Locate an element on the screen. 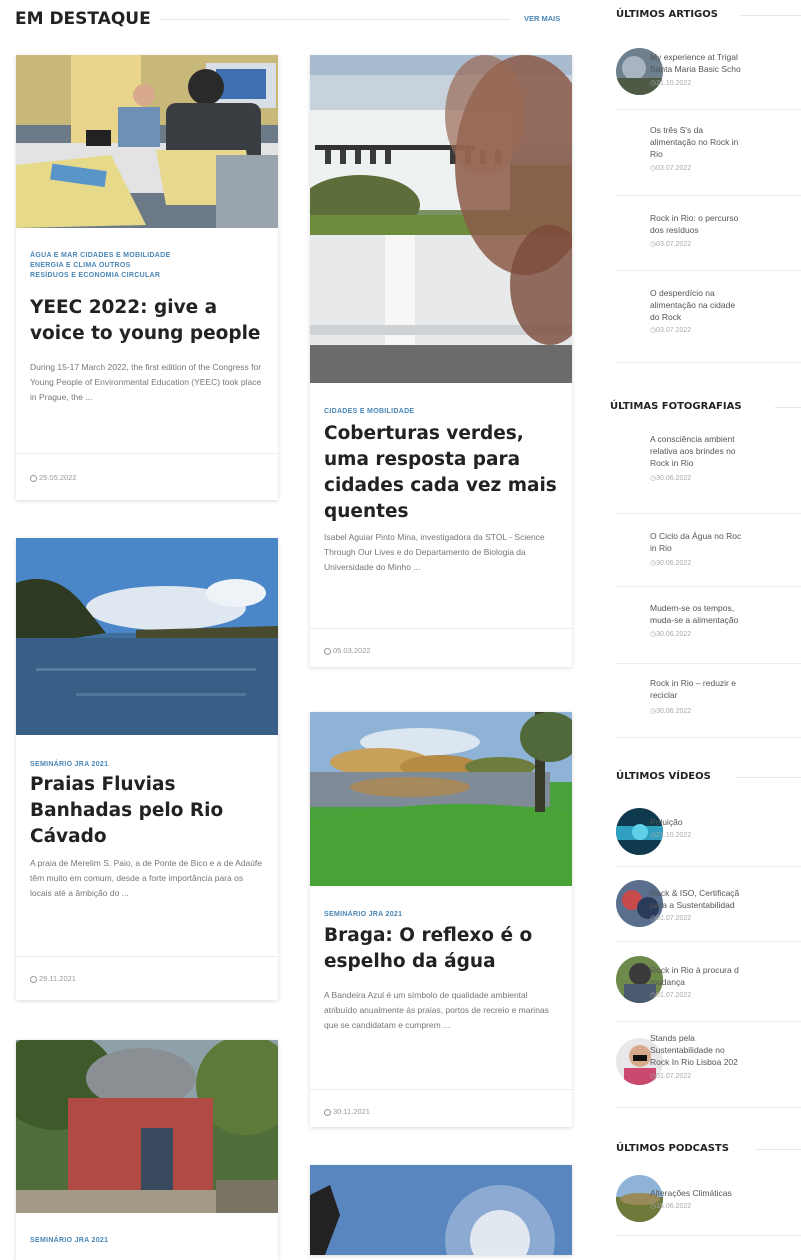  article-date: 25.05.2022 is located at coordinates (53, 477).